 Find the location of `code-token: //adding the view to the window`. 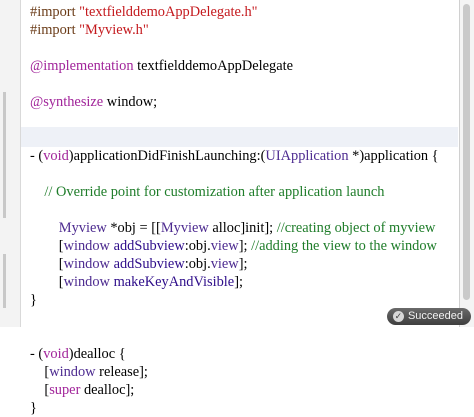

code-token: //adding the view to the window is located at coordinates (344, 246).